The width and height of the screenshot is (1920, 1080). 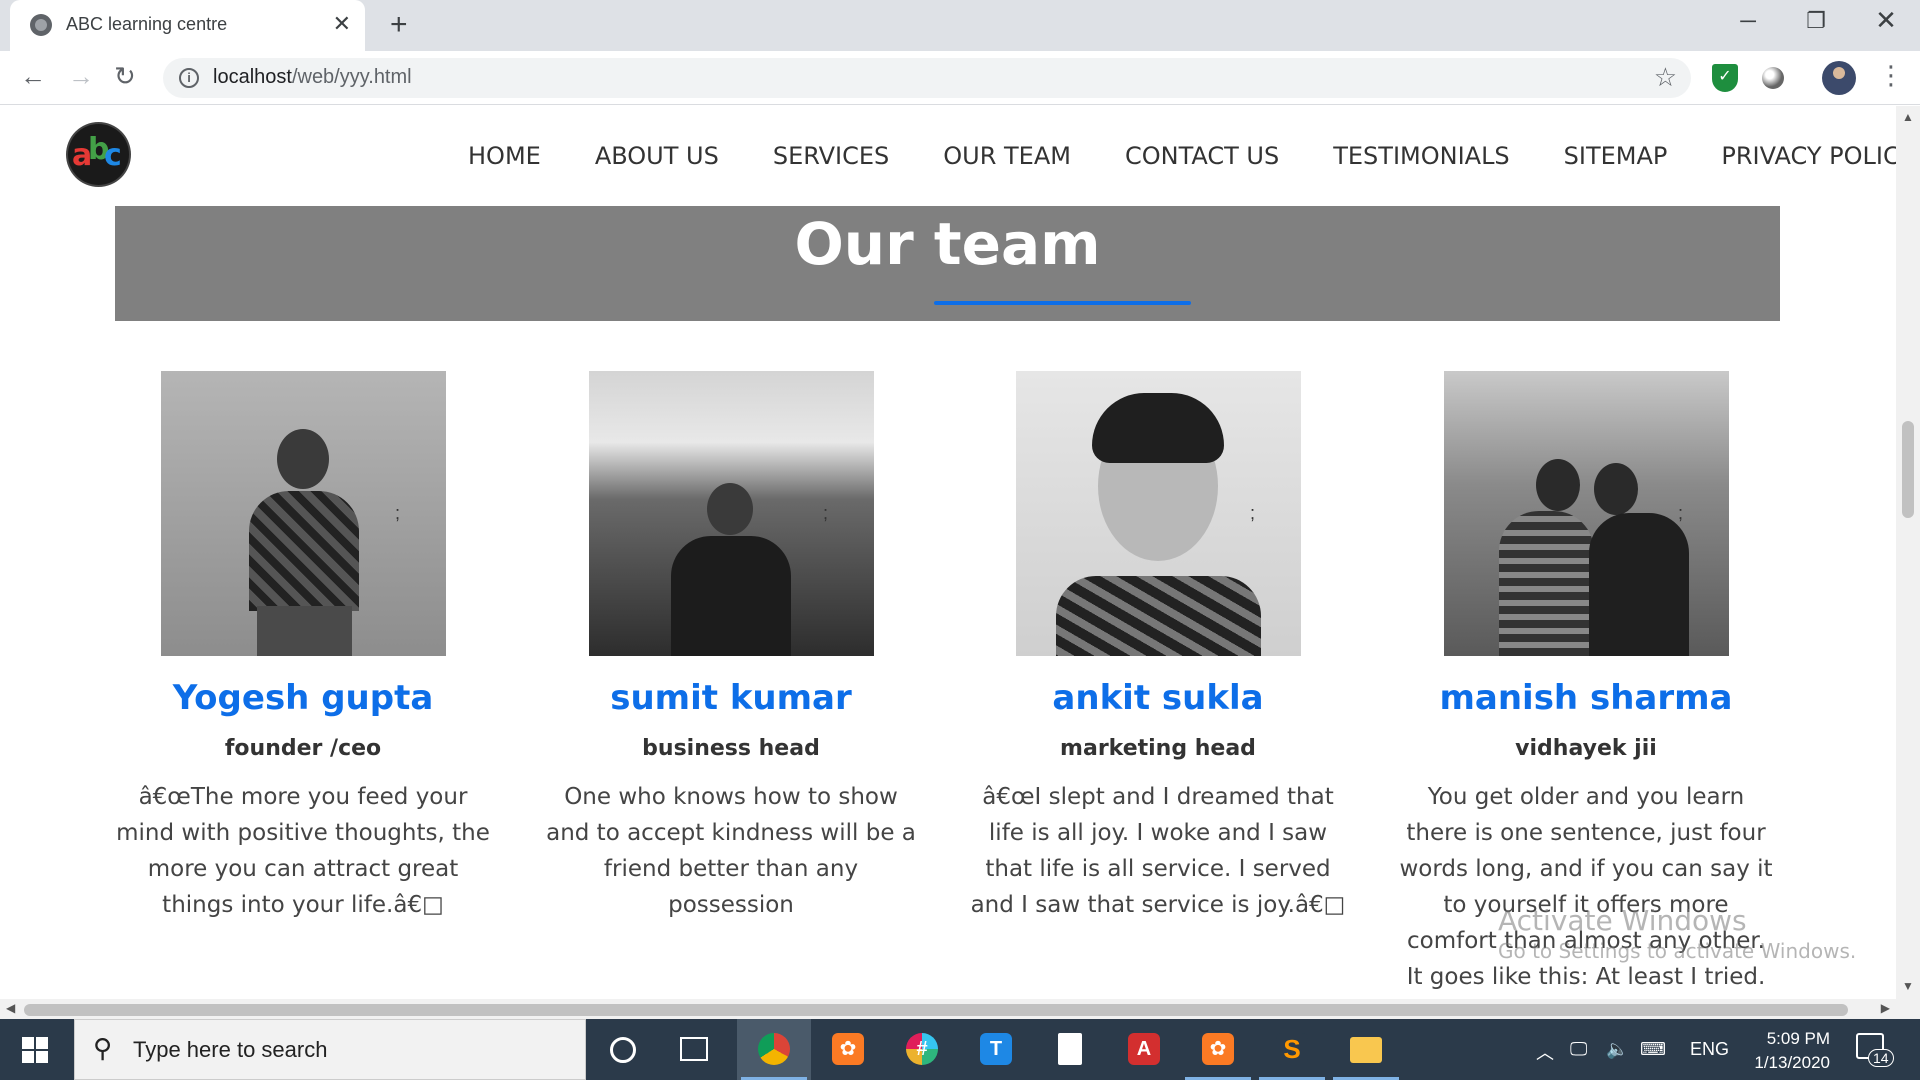 I want to click on nav-about-us: ABOUT US, so click(x=657, y=156).